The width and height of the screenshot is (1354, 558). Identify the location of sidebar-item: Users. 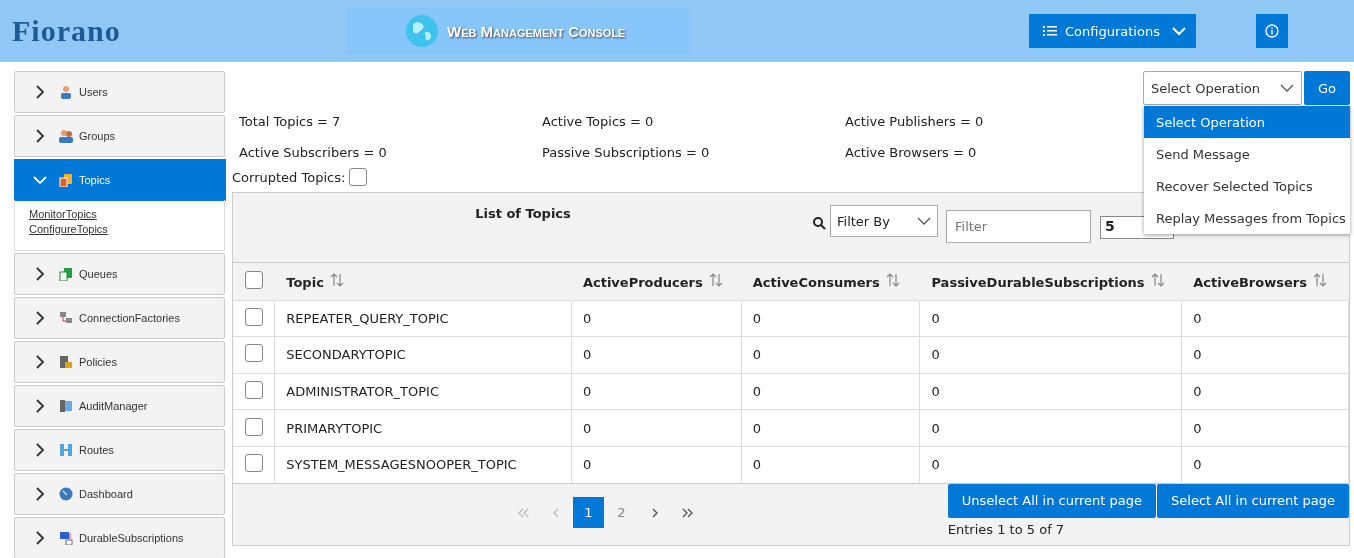
(119, 92).